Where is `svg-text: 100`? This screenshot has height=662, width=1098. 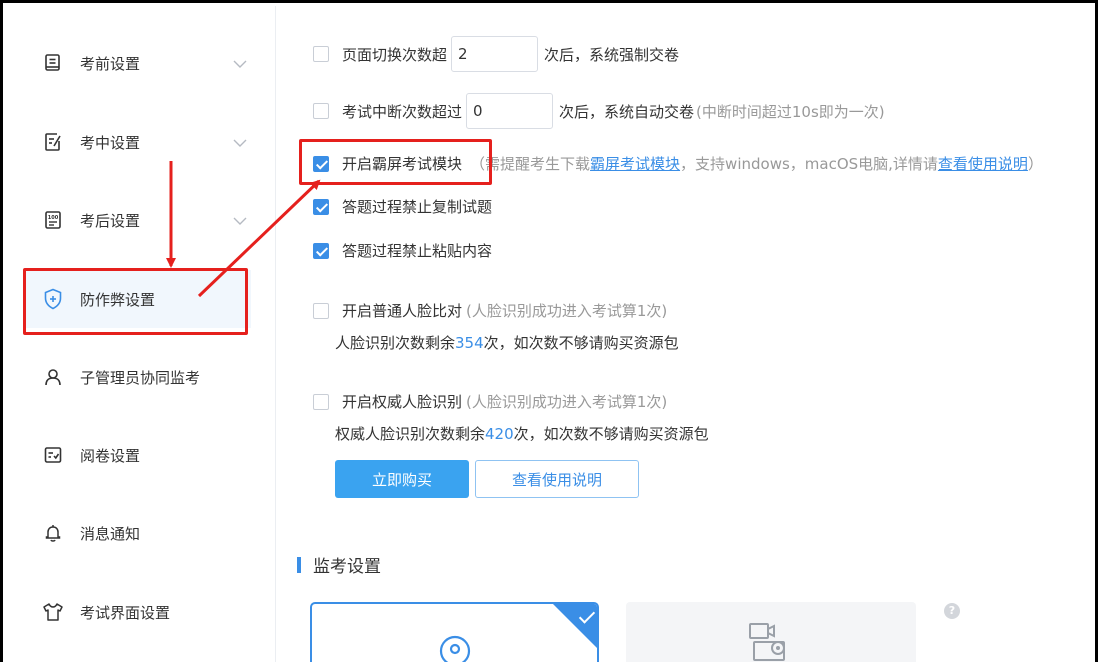 svg-text: 100 is located at coordinates (53, 218).